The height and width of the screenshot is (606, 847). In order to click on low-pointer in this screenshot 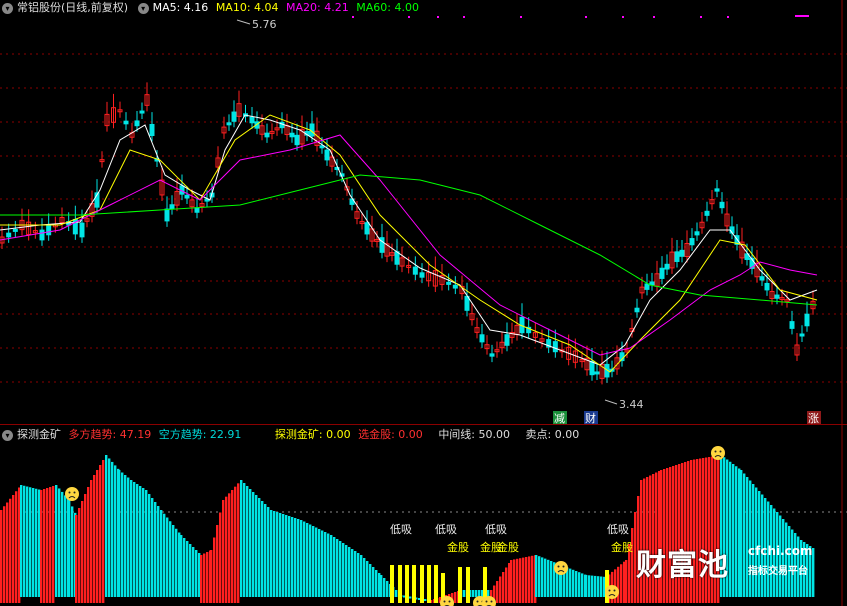, I will do `click(611, 402)`.